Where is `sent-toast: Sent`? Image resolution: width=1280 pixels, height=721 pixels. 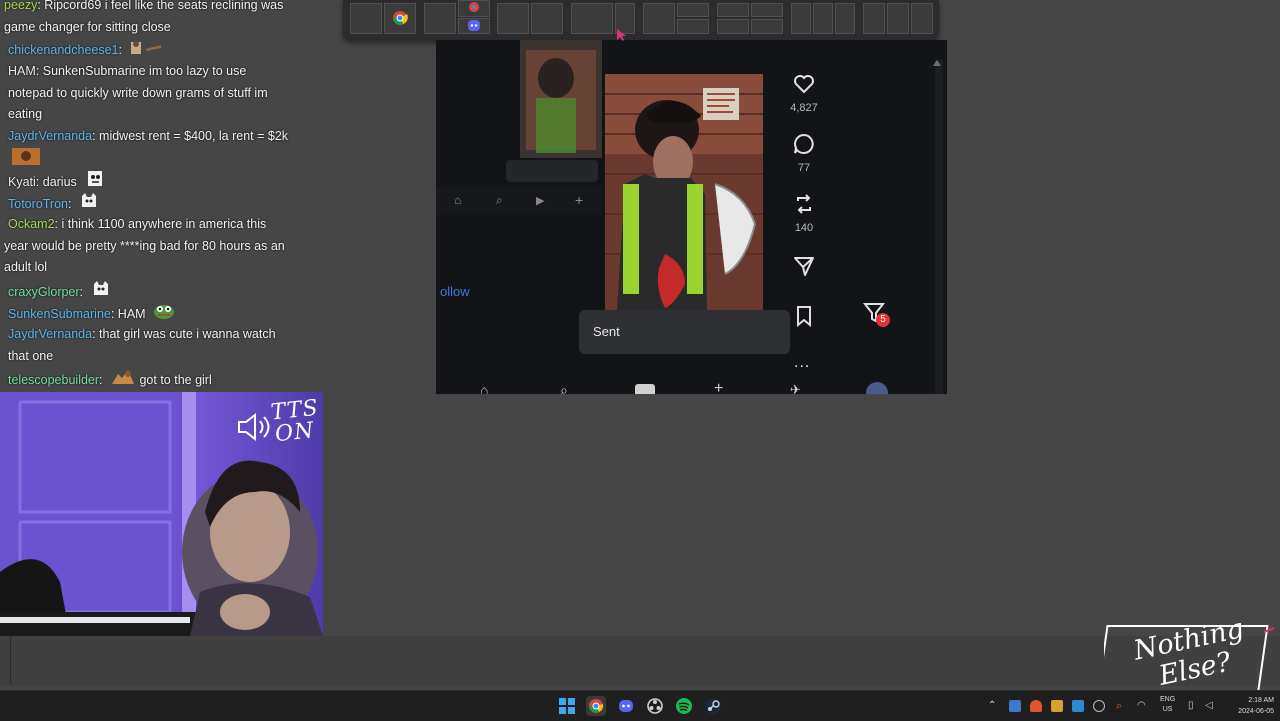
sent-toast: Sent is located at coordinates (684, 332).